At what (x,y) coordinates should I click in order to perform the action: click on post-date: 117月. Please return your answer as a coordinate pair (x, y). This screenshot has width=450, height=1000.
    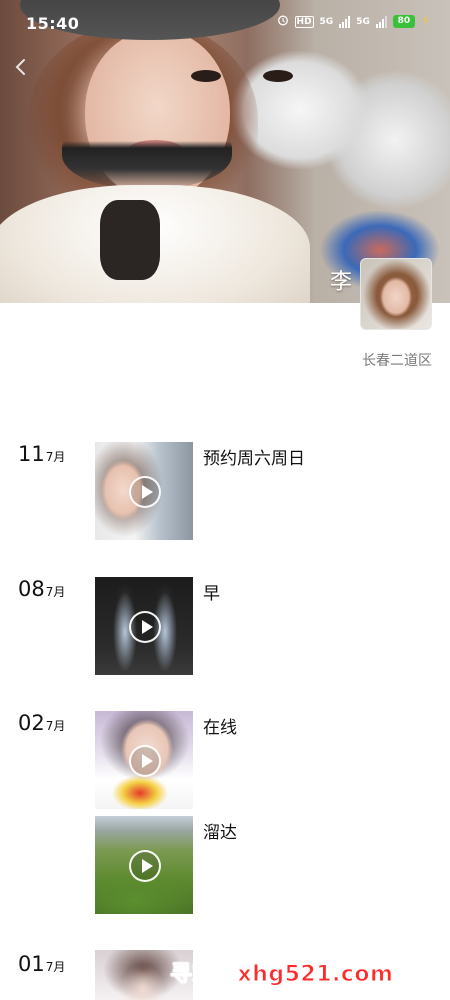
    Looking at the image, I should click on (41, 454).